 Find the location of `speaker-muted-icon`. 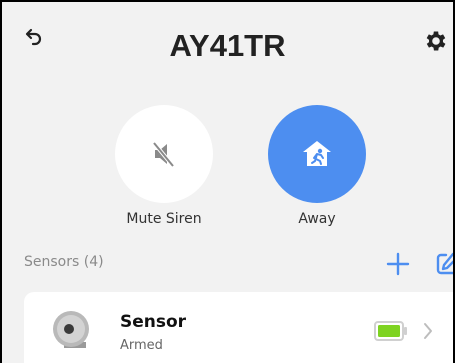

speaker-muted-icon is located at coordinates (163, 154).